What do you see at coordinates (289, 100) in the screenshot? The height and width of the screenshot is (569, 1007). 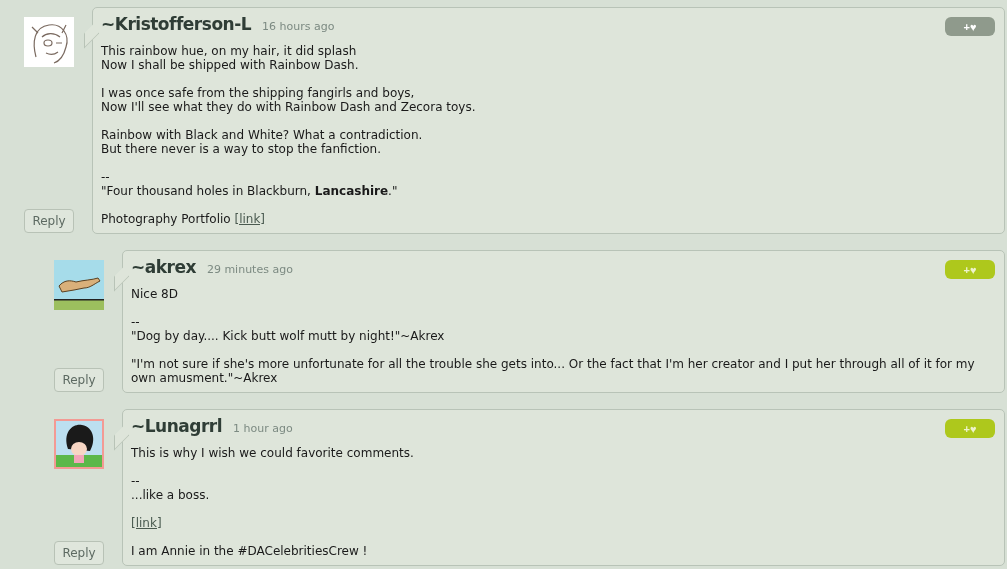 I see `comment-text: I was once safe from the shipping fangirls and boys, Now I'll see what they do with Rainbow Dash and Zecora toys.` at bounding box center [289, 100].